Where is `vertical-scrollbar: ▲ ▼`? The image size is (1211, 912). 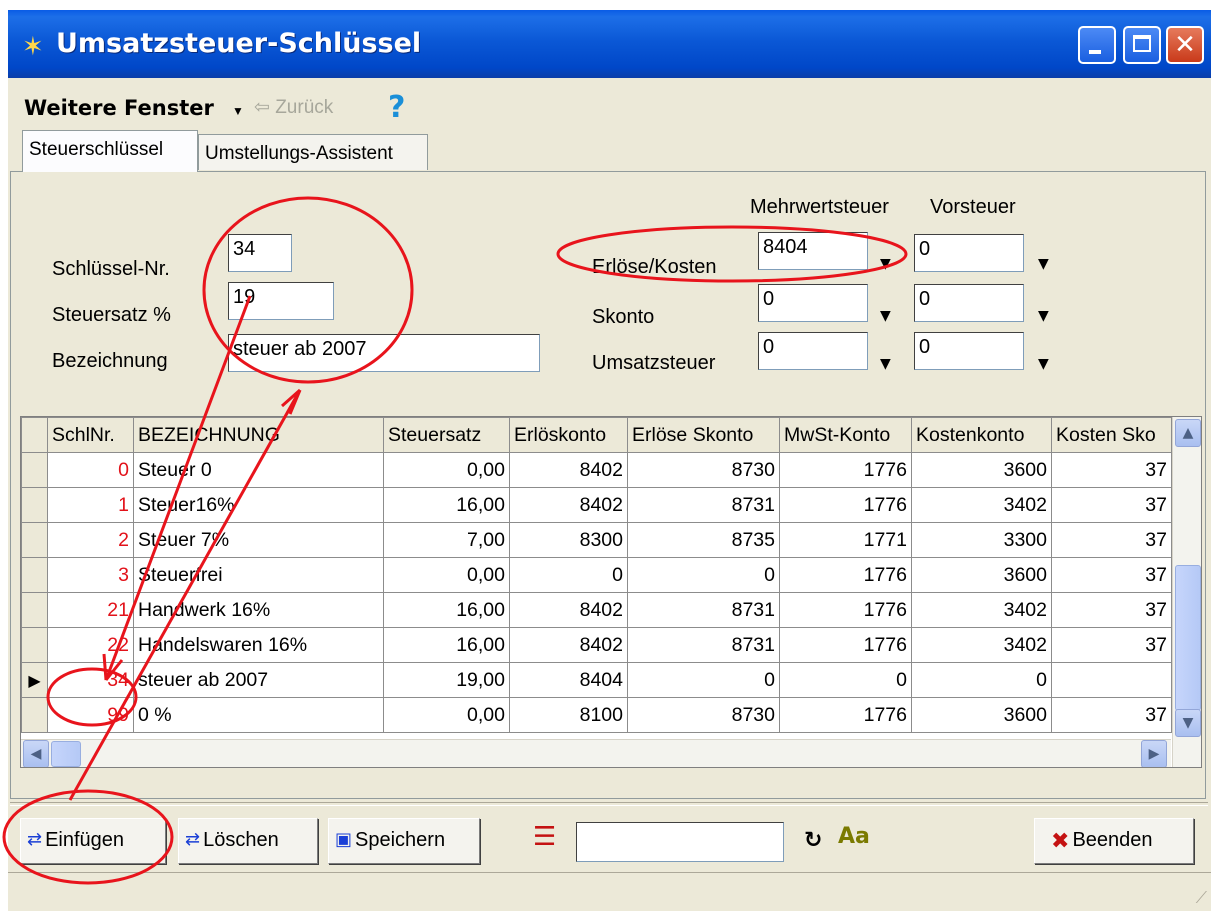
vertical-scrollbar: ▲ ▼ is located at coordinates (1186, 592).